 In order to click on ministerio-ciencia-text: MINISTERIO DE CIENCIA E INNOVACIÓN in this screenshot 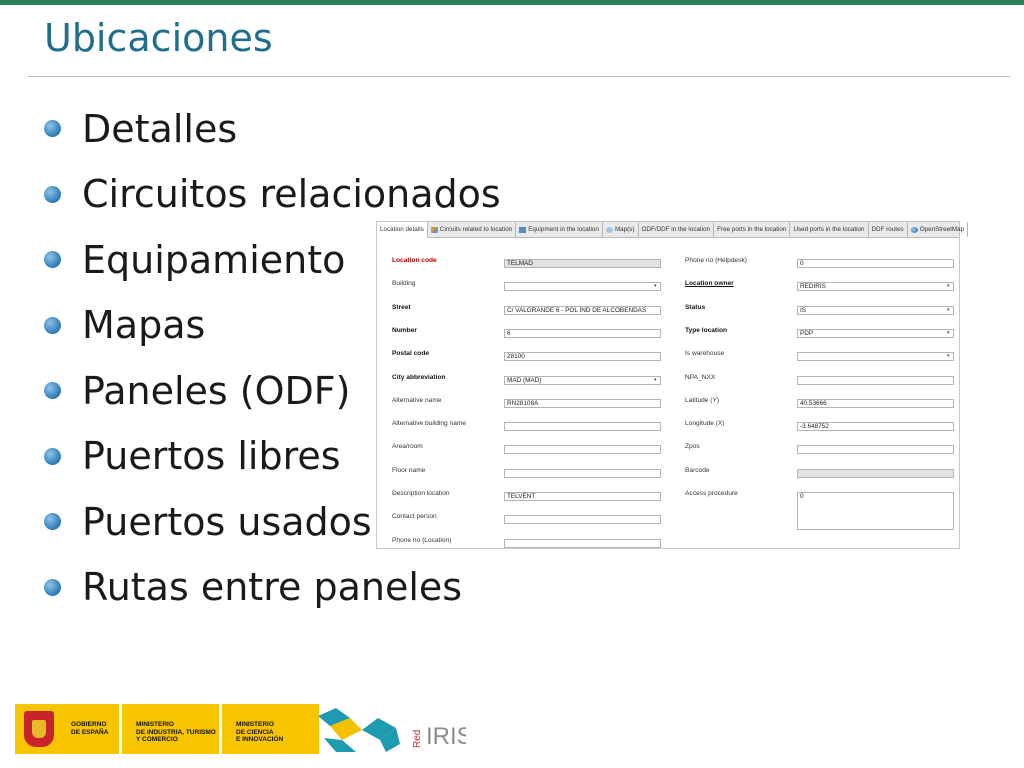, I will do `click(260, 732)`.